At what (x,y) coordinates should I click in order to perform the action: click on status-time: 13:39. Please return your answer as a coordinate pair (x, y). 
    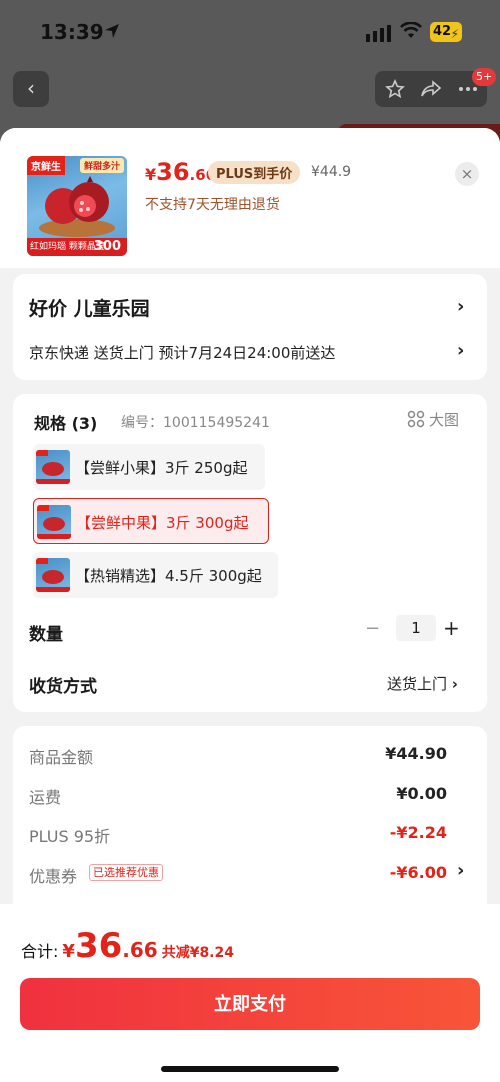
    Looking at the image, I should click on (72, 32).